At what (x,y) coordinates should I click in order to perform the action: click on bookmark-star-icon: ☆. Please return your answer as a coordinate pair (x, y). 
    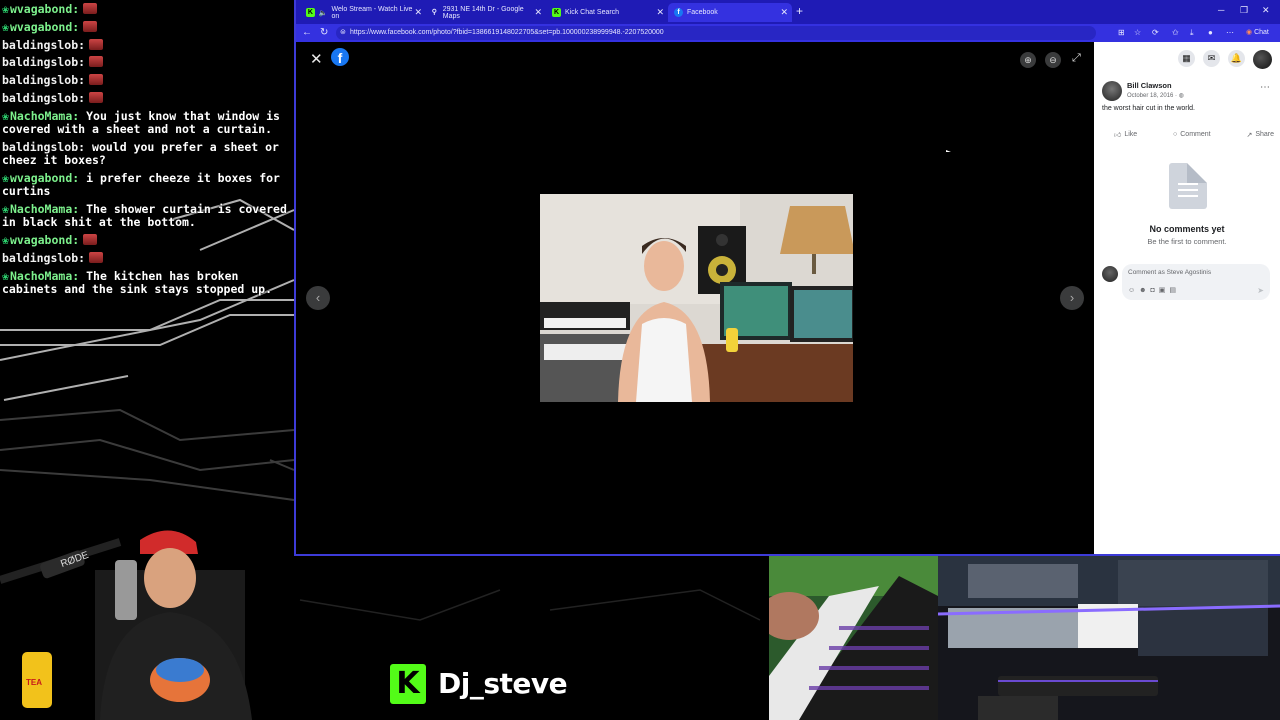
    Looking at the image, I should click on (1137, 32).